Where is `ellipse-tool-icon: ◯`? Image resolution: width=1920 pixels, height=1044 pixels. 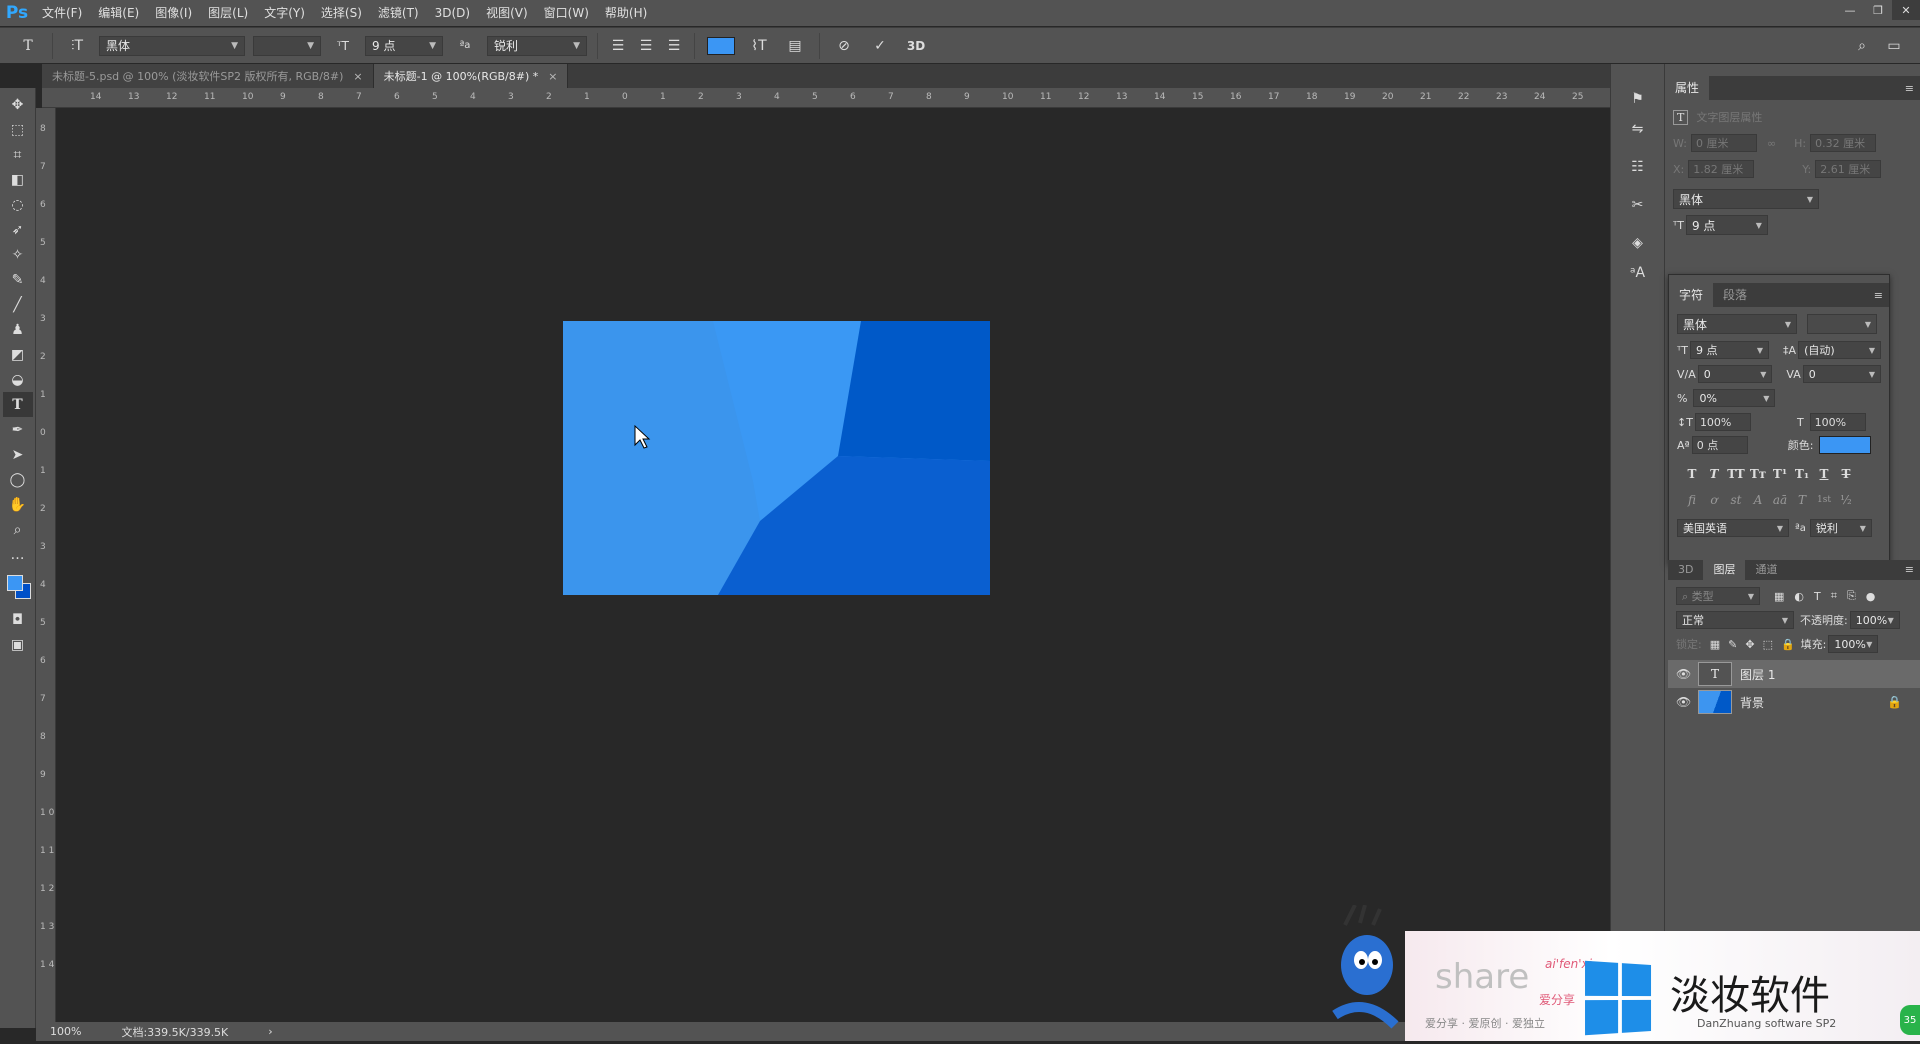 ellipse-tool-icon: ◯ is located at coordinates (18, 479).